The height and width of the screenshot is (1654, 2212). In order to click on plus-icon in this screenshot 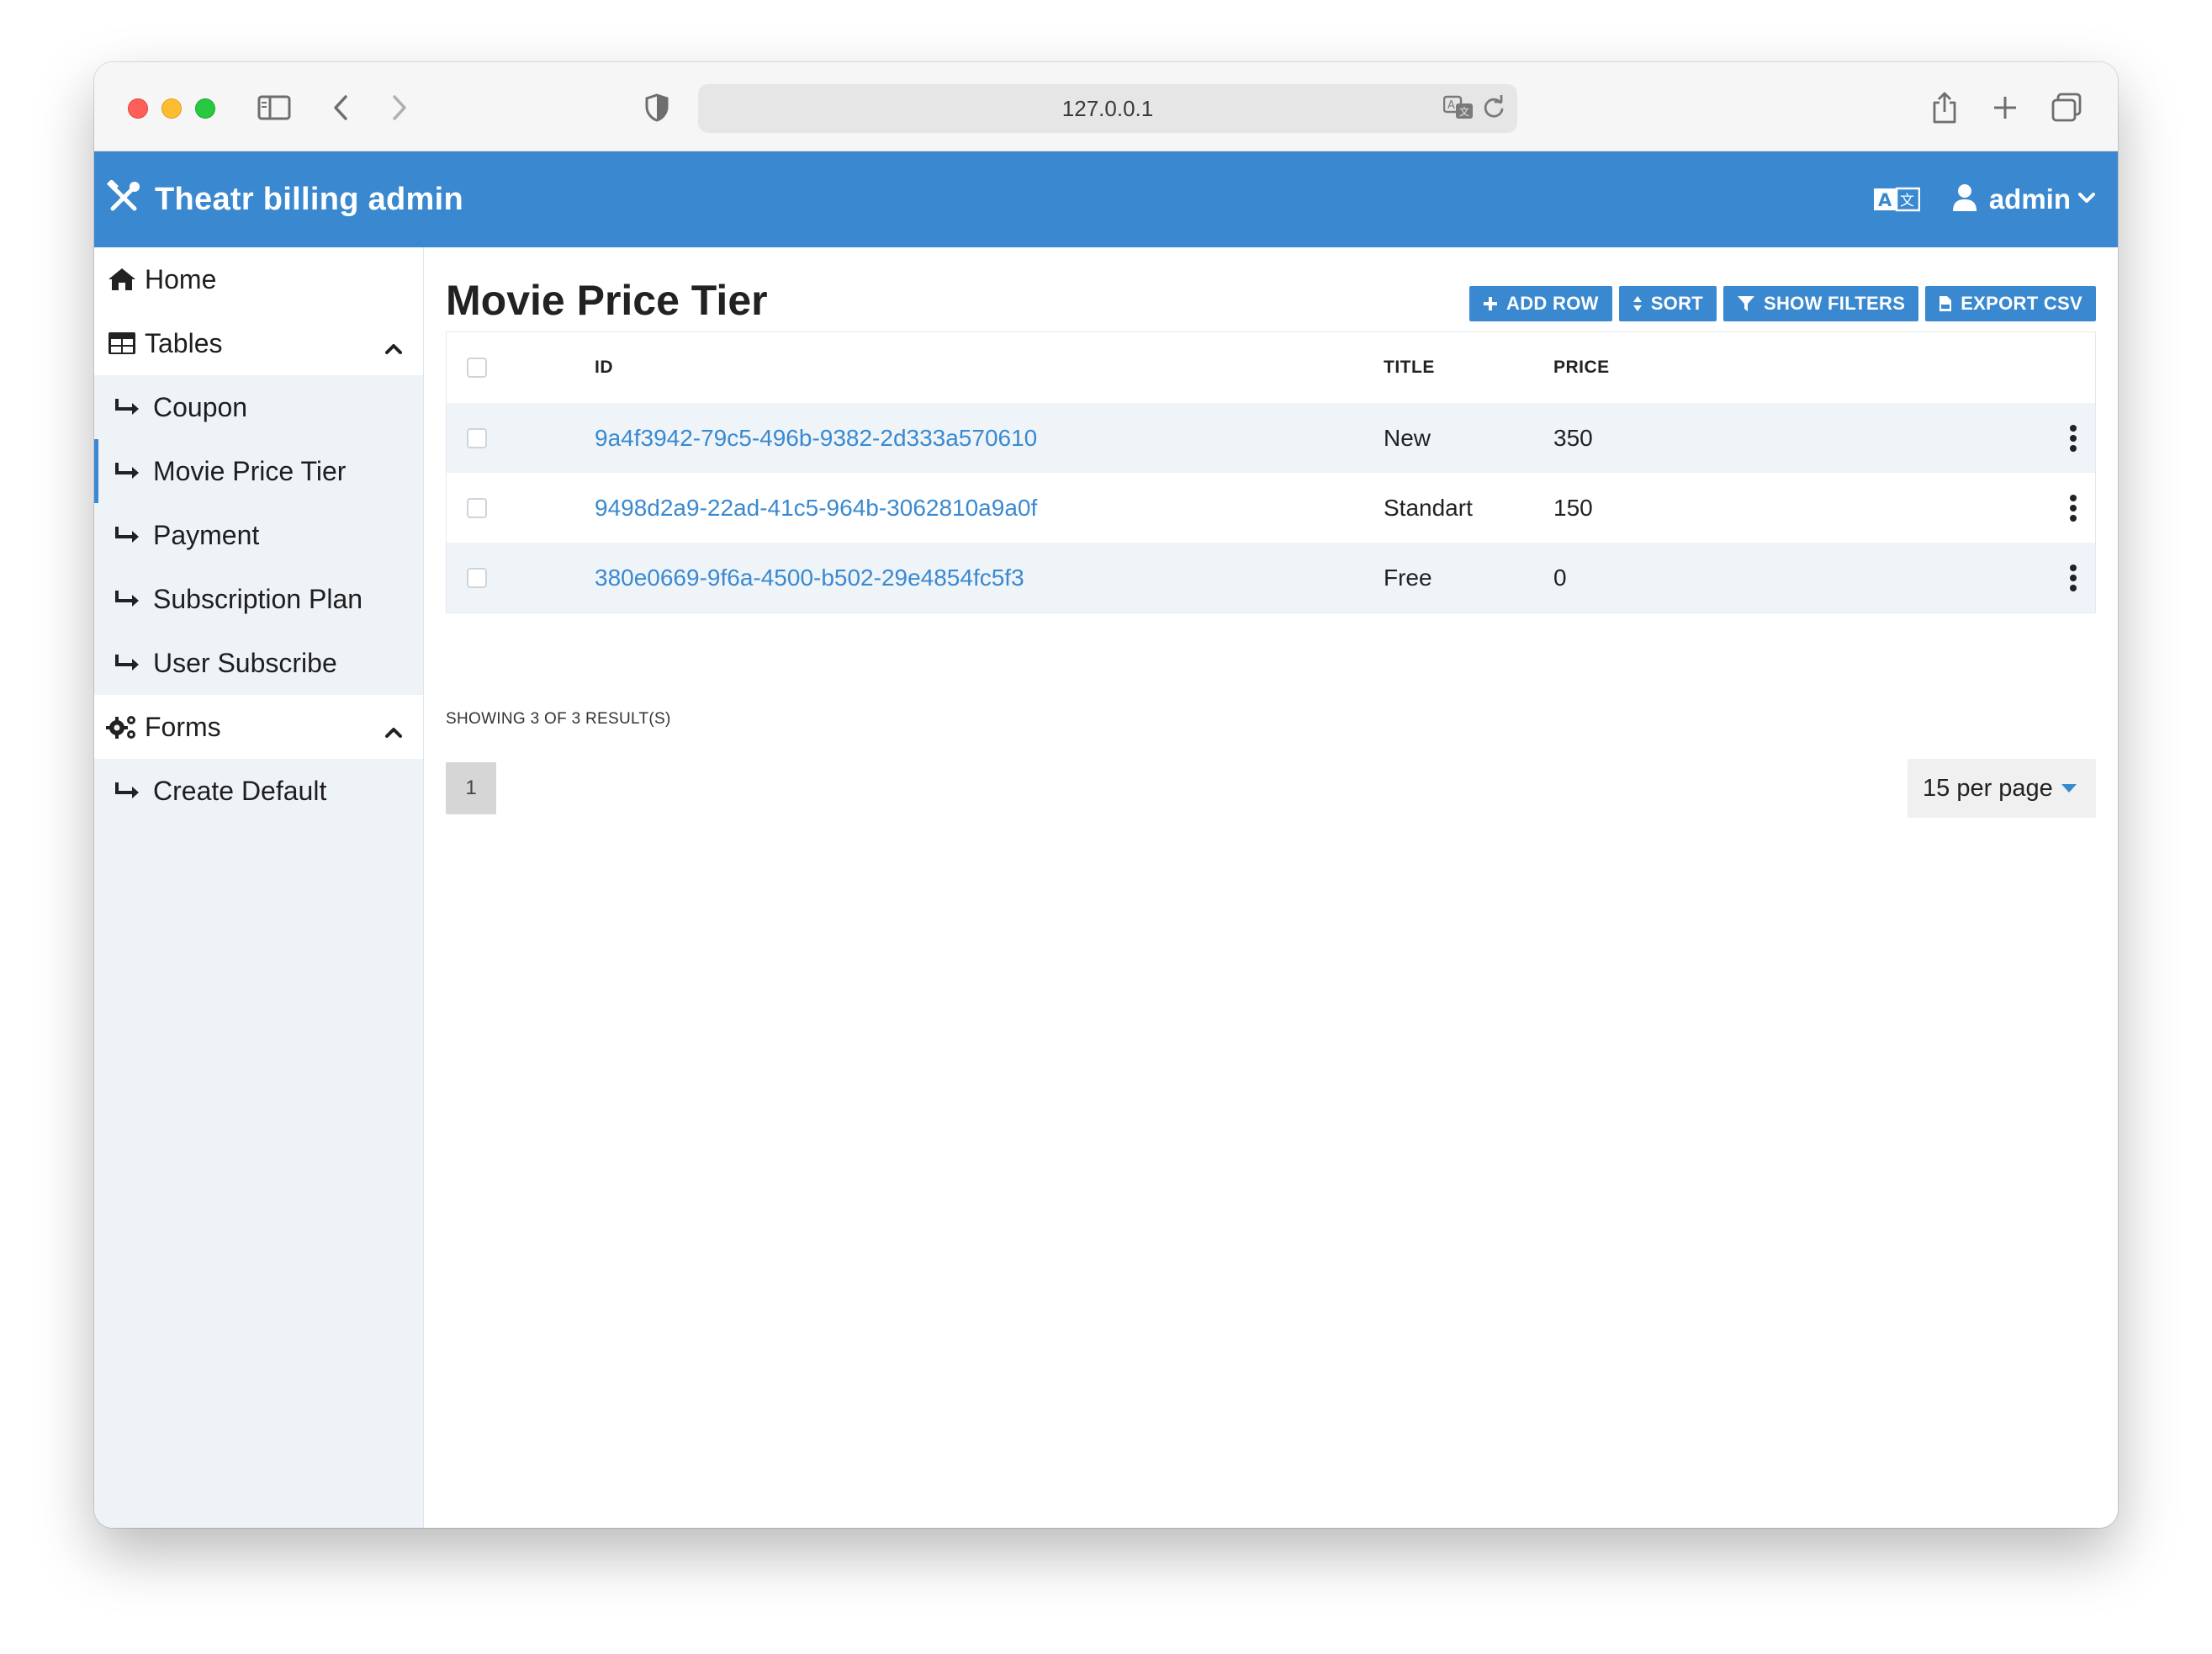, I will do `click(1490, 303)`.